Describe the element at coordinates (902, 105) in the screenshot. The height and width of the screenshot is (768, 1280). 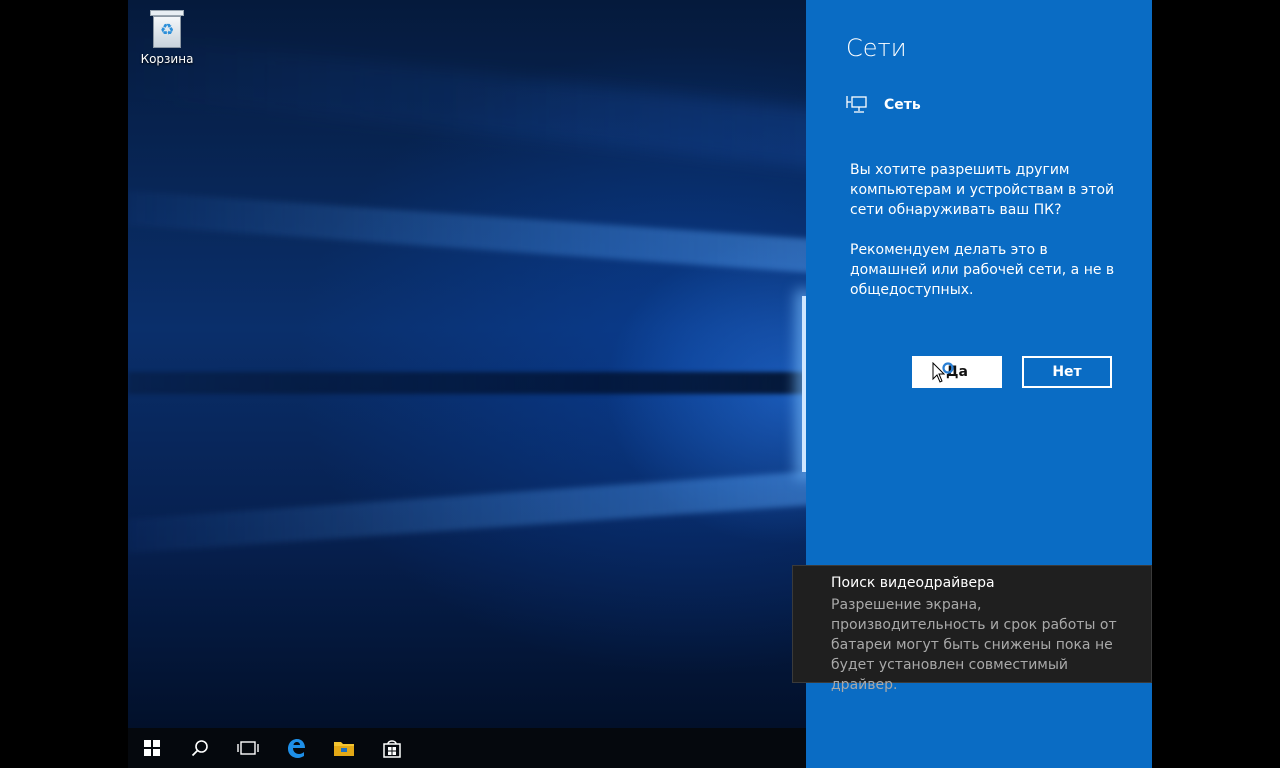
I see `network-name: Сеть` at that location.